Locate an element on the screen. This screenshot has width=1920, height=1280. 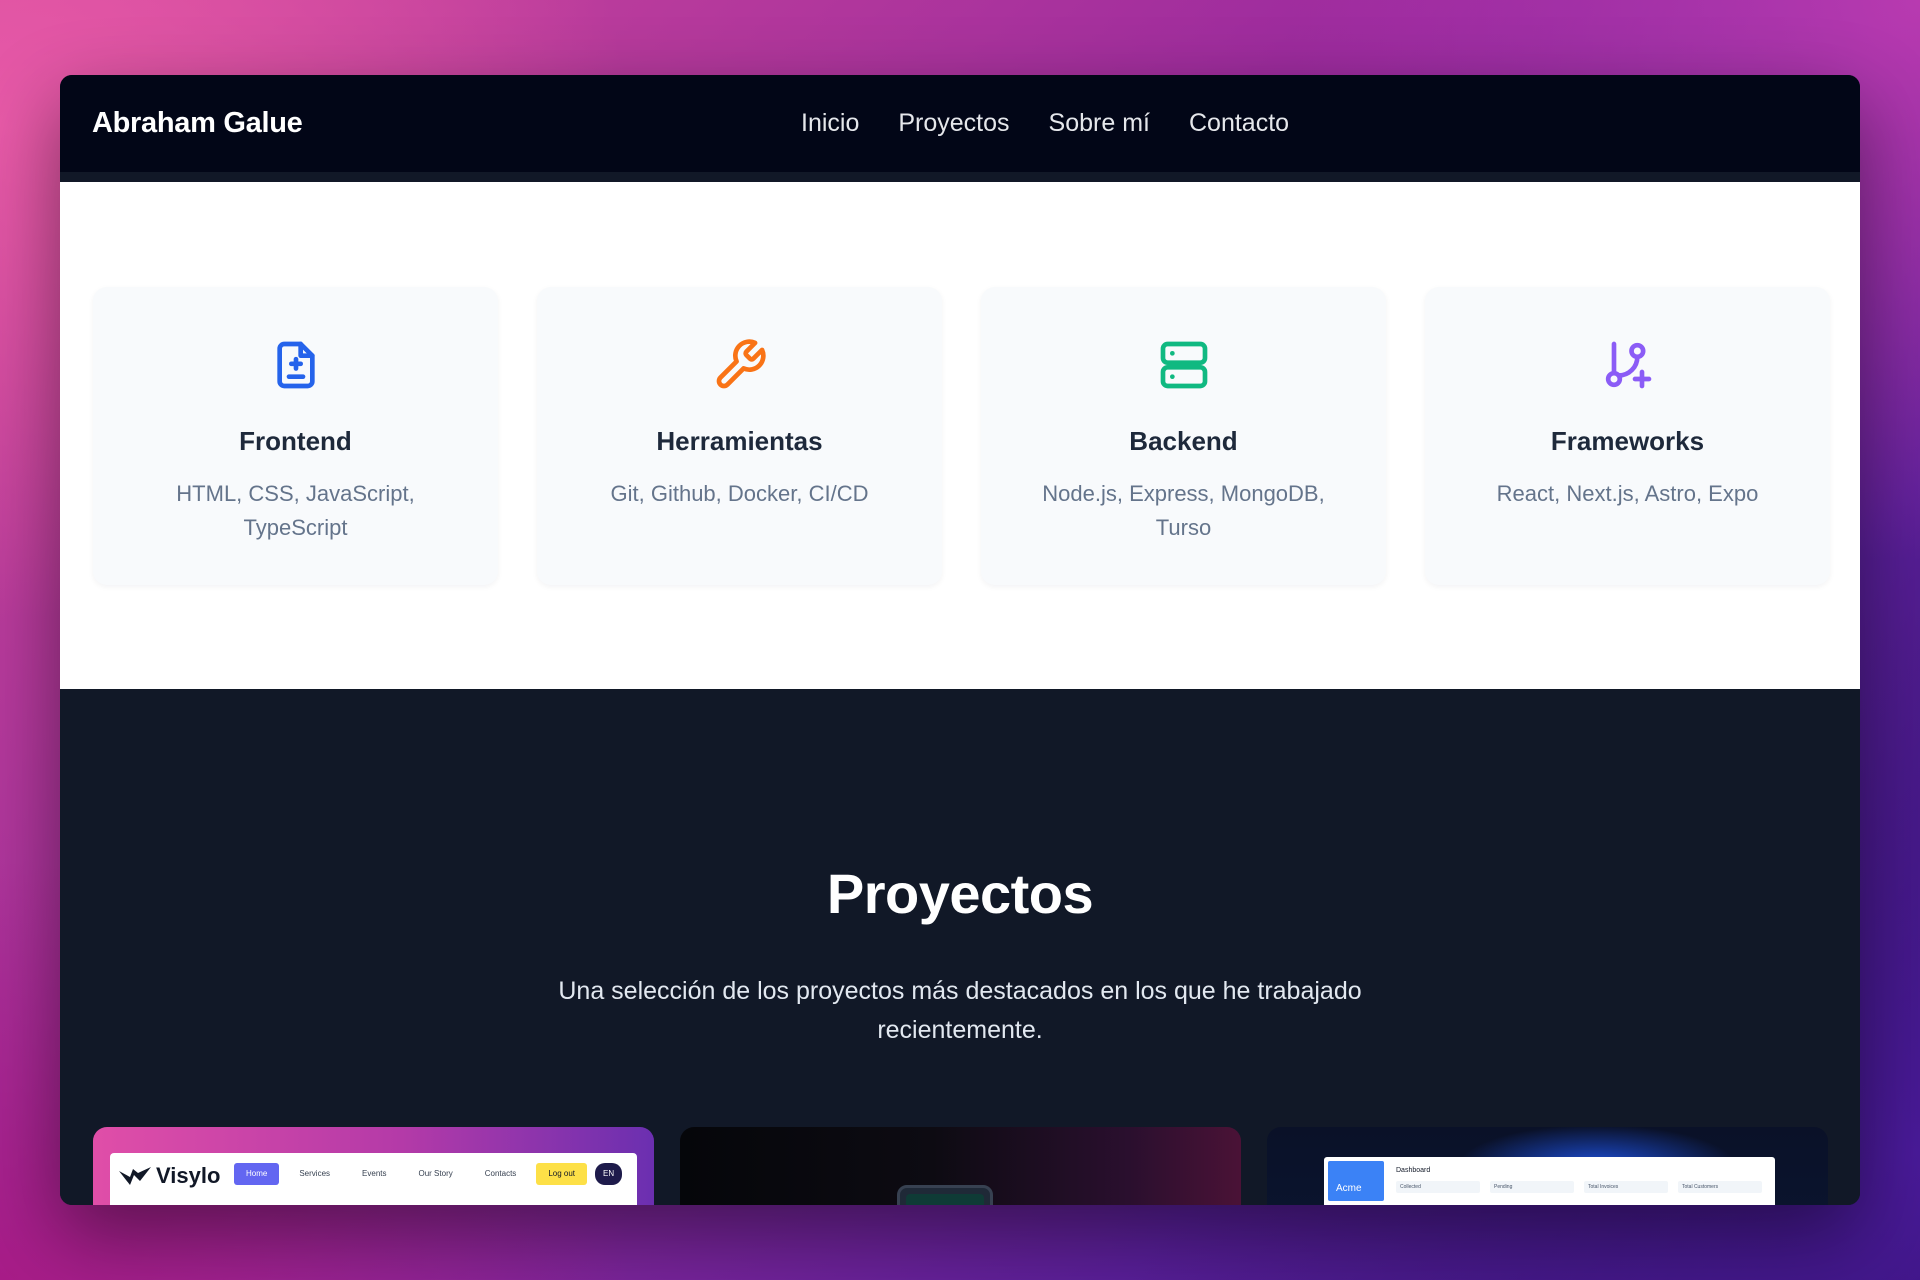
preview-menu-logout: Log out is located at coordinates (562, 1174).